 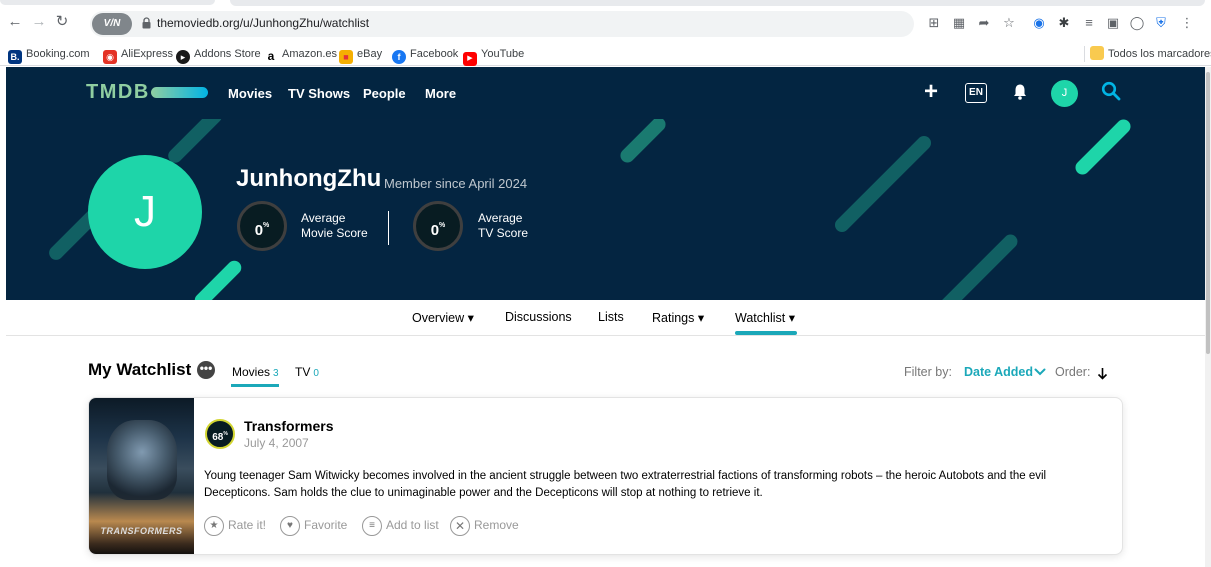 I want to click on amazon-icon: a, so click(x=271, y=56).